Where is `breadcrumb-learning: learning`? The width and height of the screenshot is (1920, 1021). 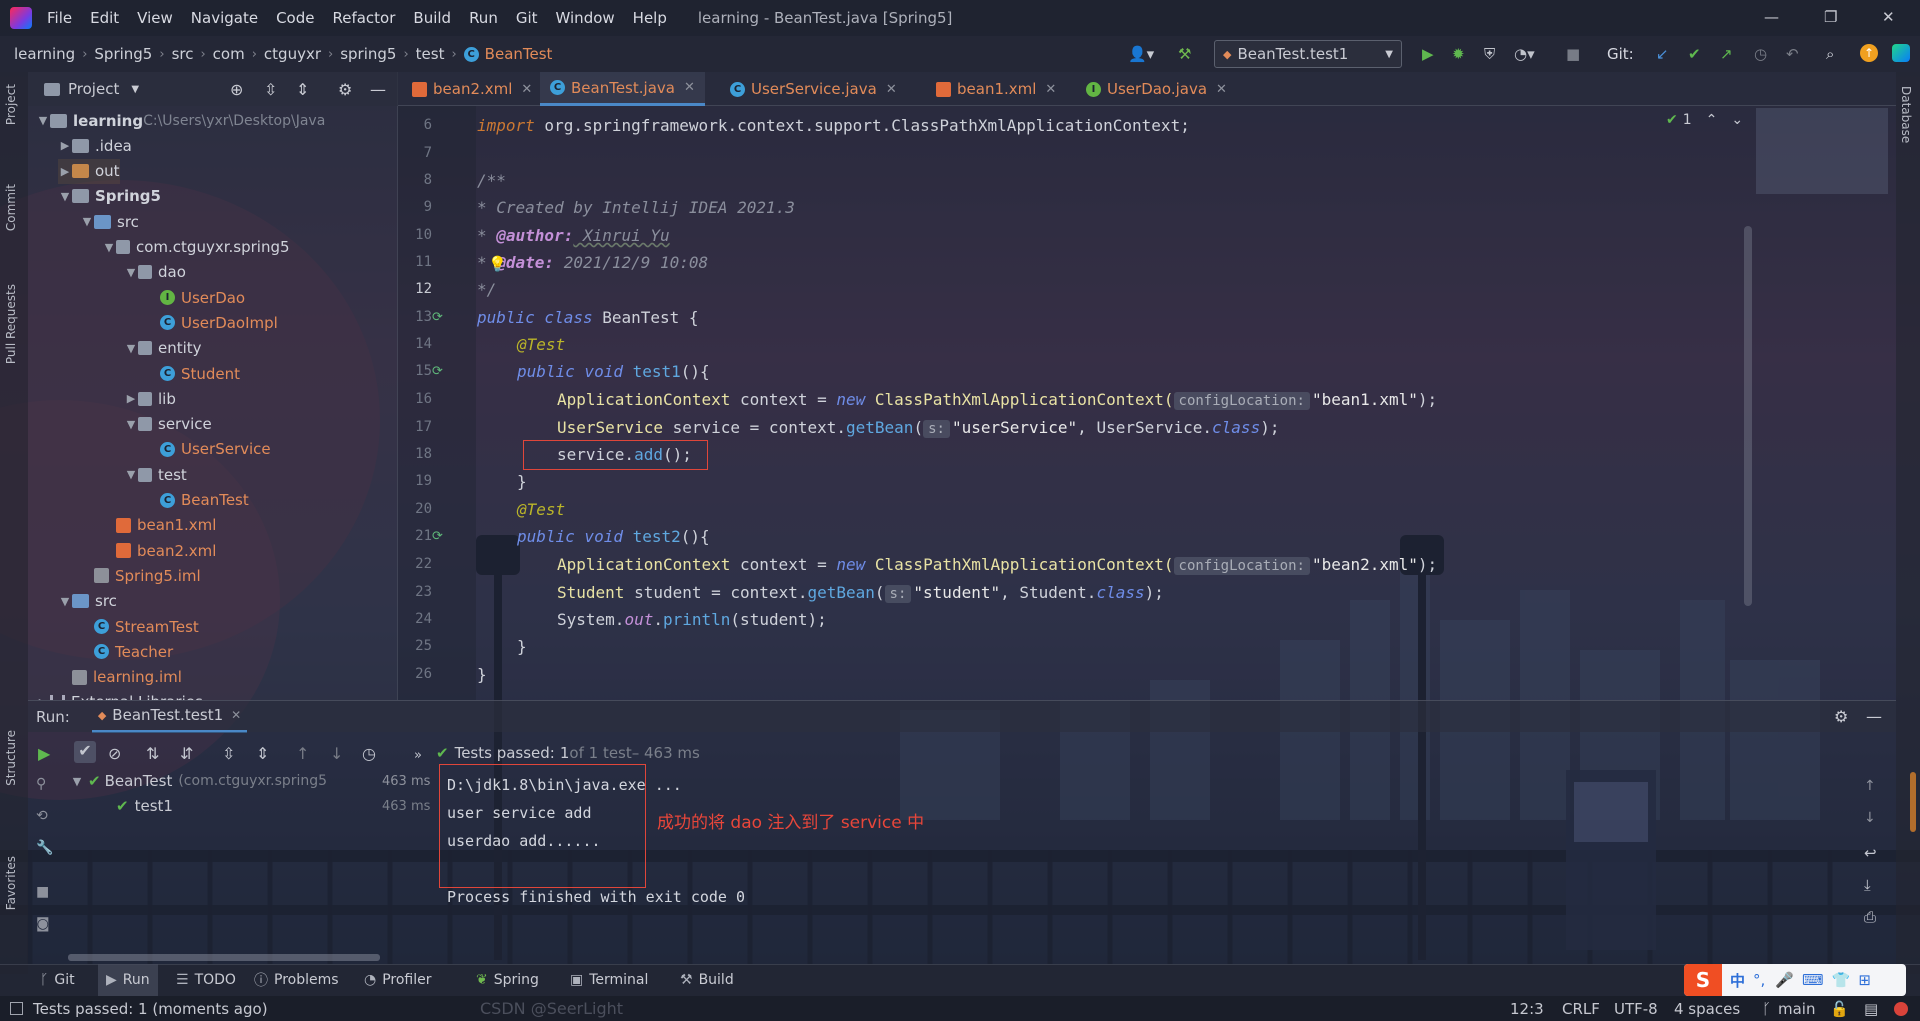 breadcrumb-learning: learning is located at coordinates (44, 54).